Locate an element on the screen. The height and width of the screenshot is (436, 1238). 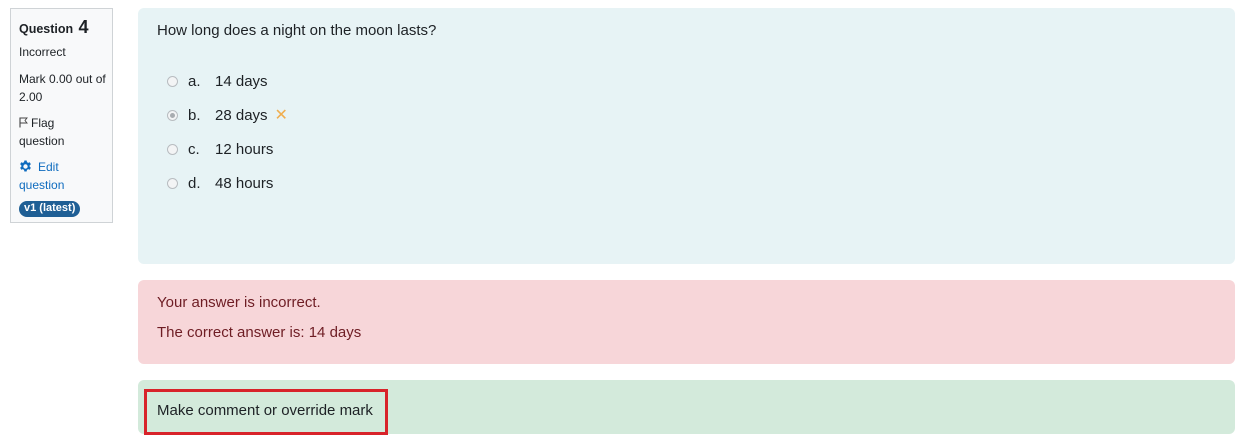
answer-radio-d is located at coordinates (172, 183).